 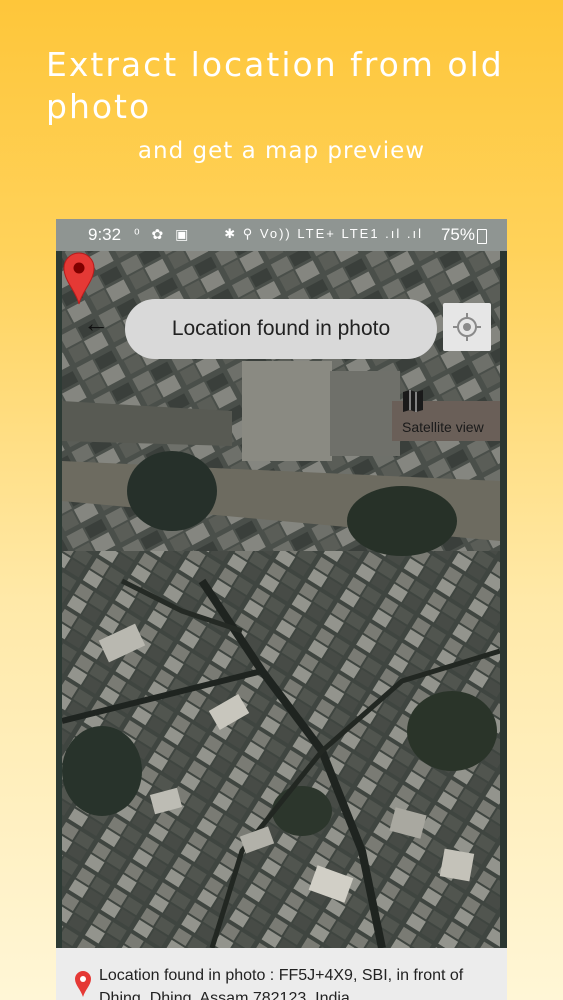 What do you see at coordinates (503, 599) in the screenshot?
I see `map-edge-right` at bounding box center [503, 599].